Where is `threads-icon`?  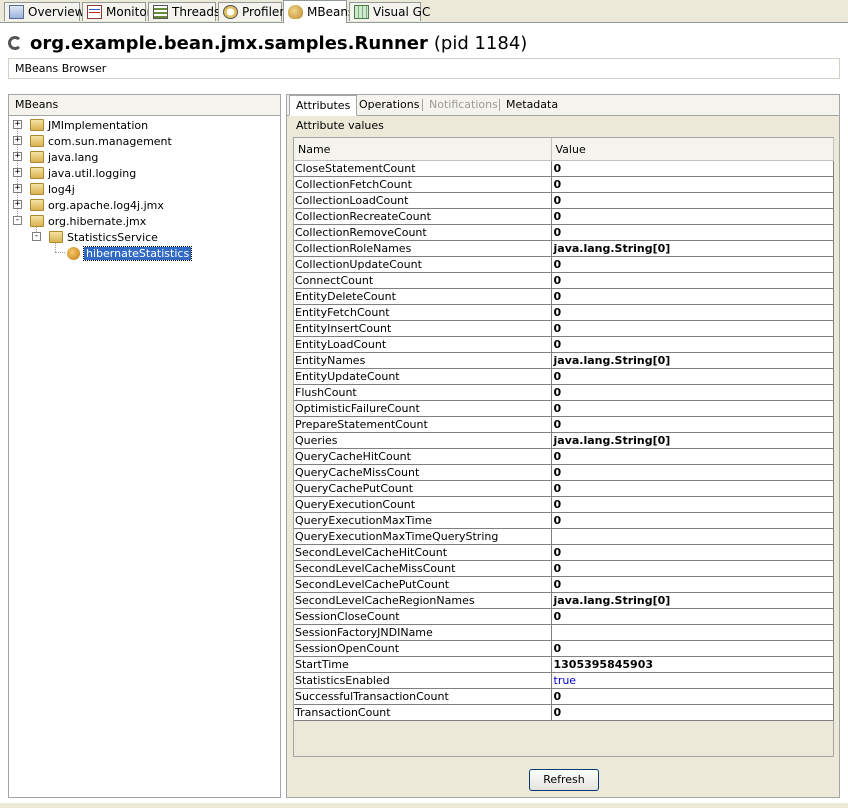
threads-icon is located at coordinates (160, 12).